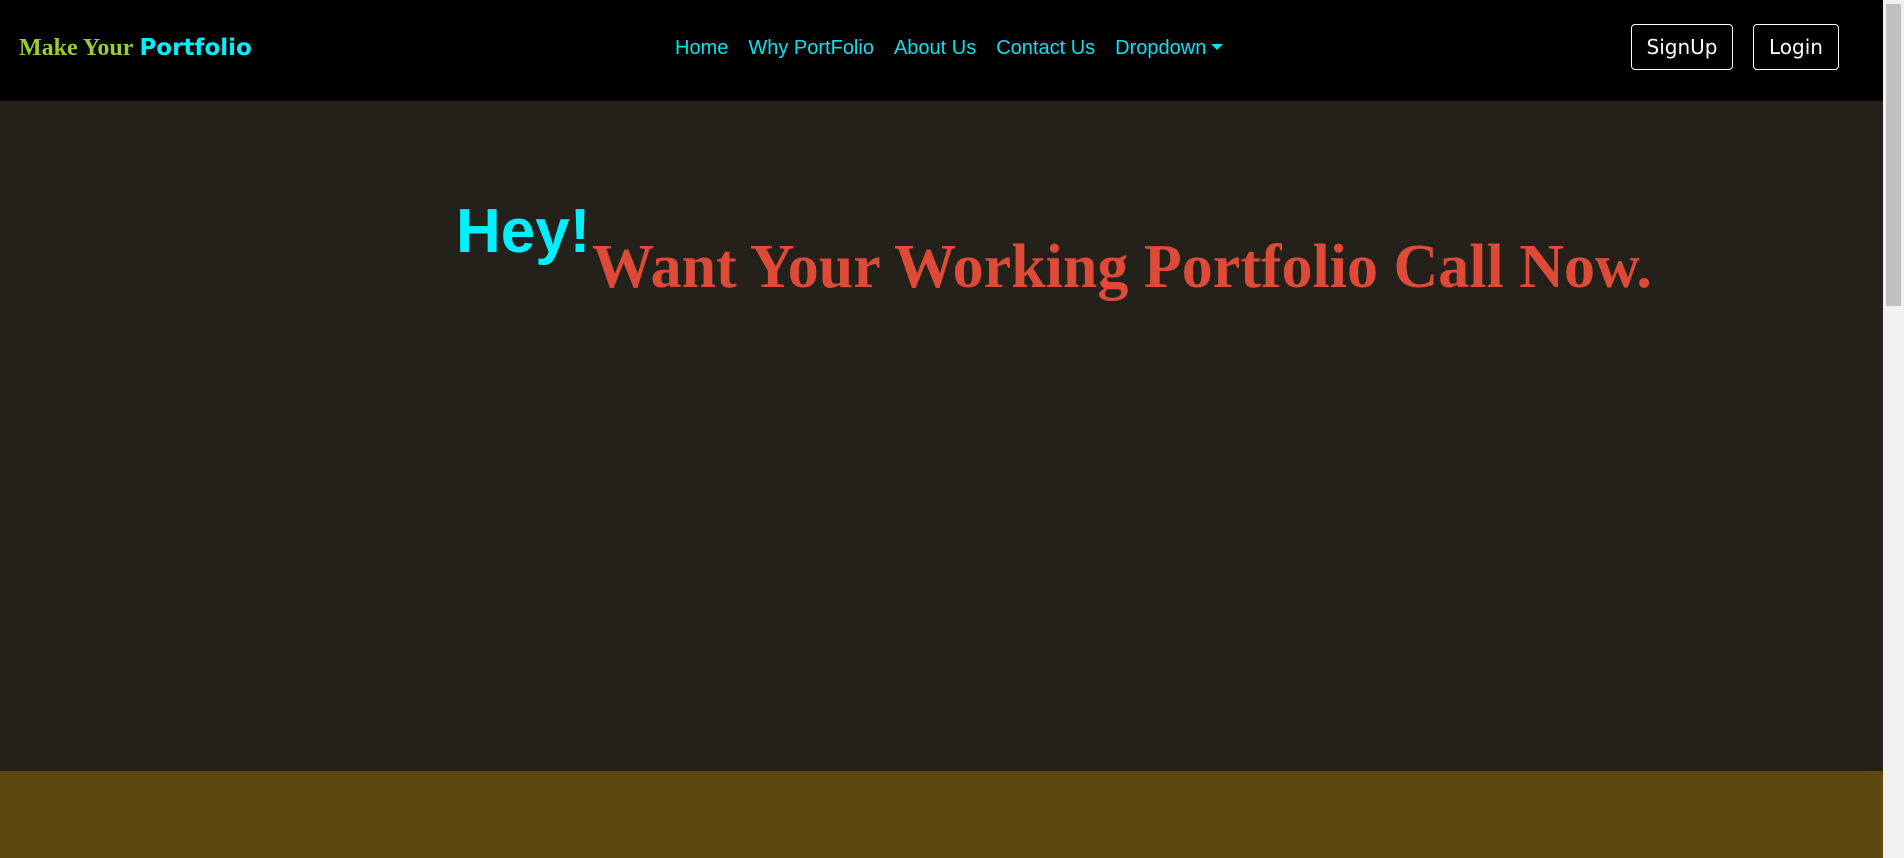 This screenshot has height=858, width=1904. I want to click on brand-text-secondary: Portfolio, so click(195, 48).